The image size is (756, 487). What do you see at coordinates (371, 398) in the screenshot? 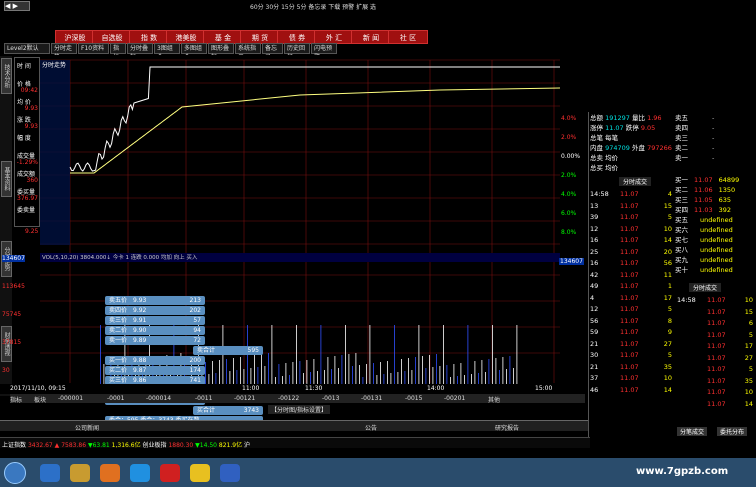
I see `bottom-tab-9: -00131` at bounding box center [371, 398].